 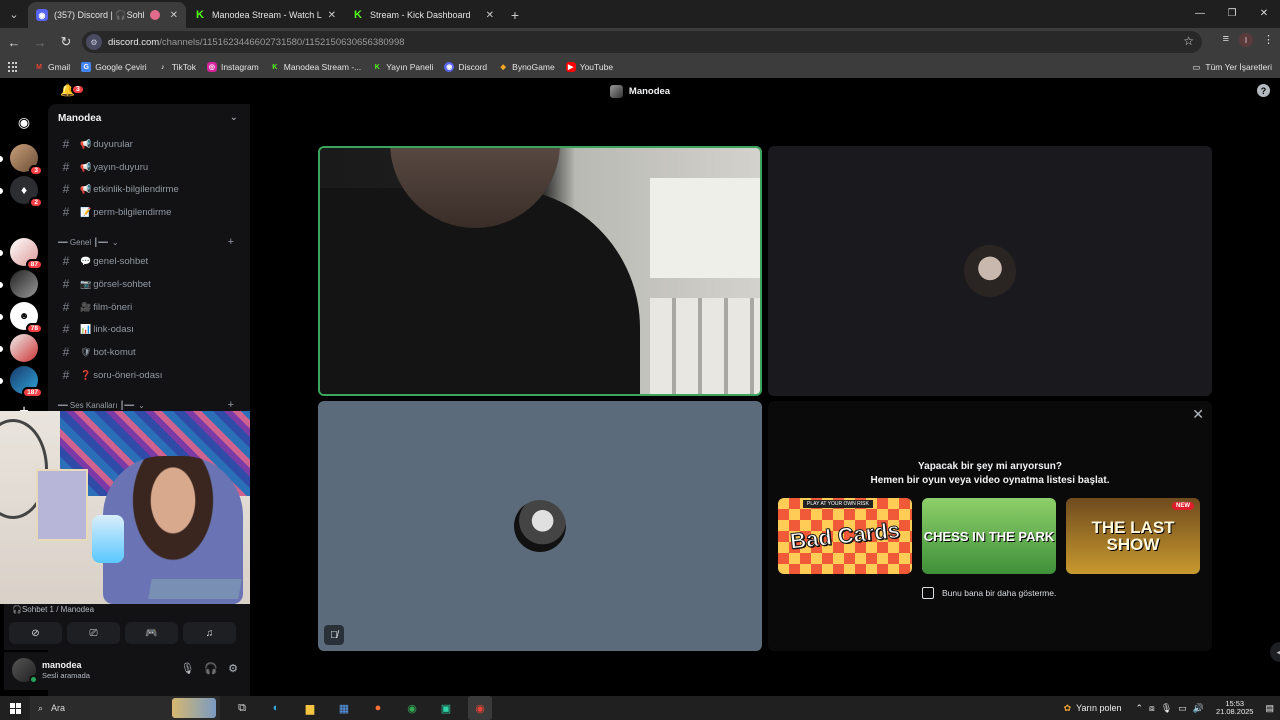 What do you see at coordinates (403, 67) in the screenshot?
I see `bookmark-yayin-paneli: K Yayın Paneli` at bounding box center [403, 67].